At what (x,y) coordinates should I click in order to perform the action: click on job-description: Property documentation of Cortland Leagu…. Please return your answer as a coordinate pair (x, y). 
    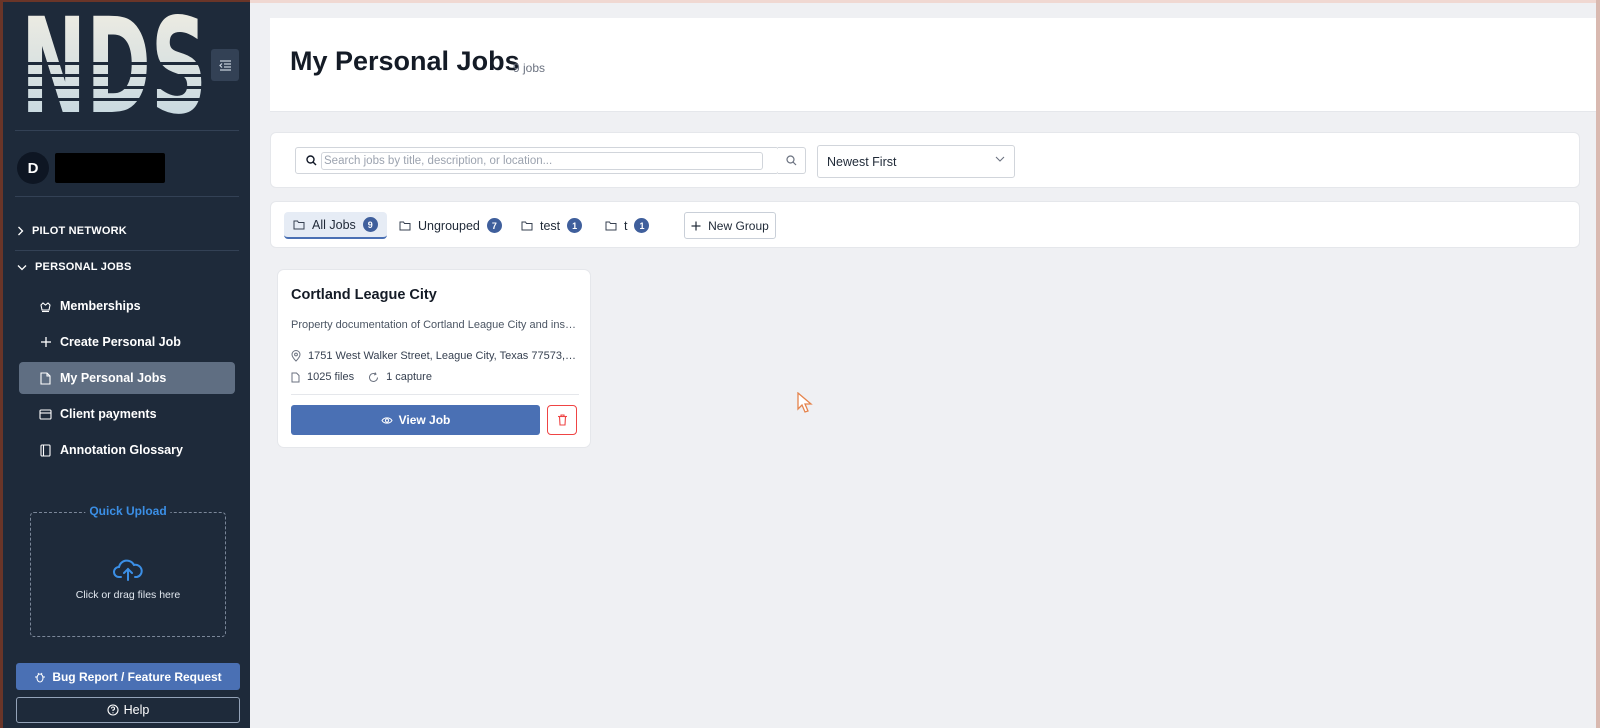
    Looking at the image, I should click on (435, 325).